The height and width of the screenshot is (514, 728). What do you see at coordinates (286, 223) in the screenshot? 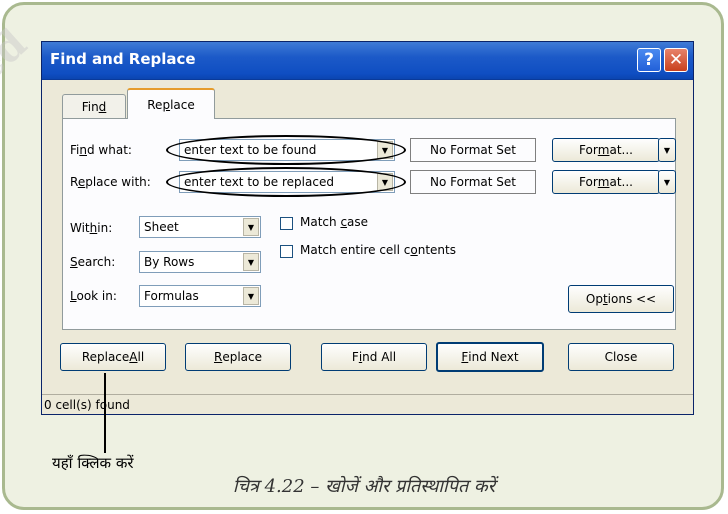
I see `match-case-checkbox` at bounding box center [286, 223].